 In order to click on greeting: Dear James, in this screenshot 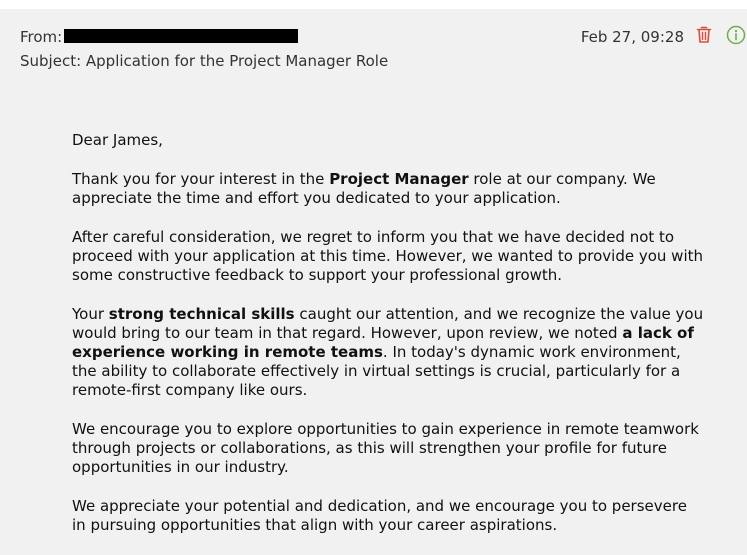, I will do `click(117, 140)`.